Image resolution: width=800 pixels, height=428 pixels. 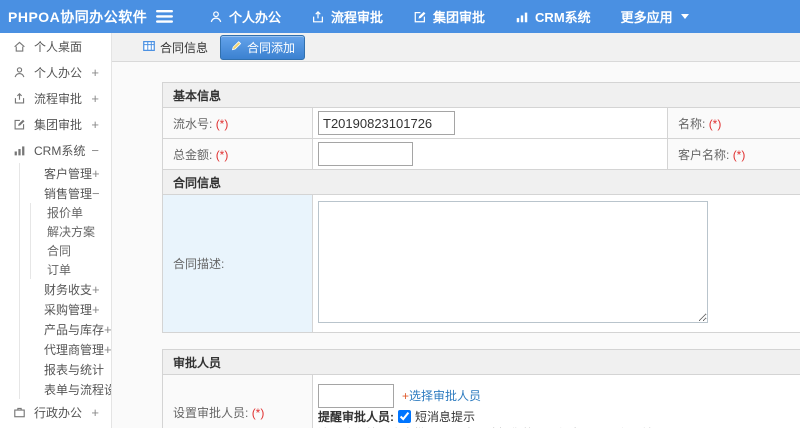 What do you see at coordinates (245, 16) in the screenshot?
I see `topnav-personal-office: 个人办公` at bounding box center [245, 16].